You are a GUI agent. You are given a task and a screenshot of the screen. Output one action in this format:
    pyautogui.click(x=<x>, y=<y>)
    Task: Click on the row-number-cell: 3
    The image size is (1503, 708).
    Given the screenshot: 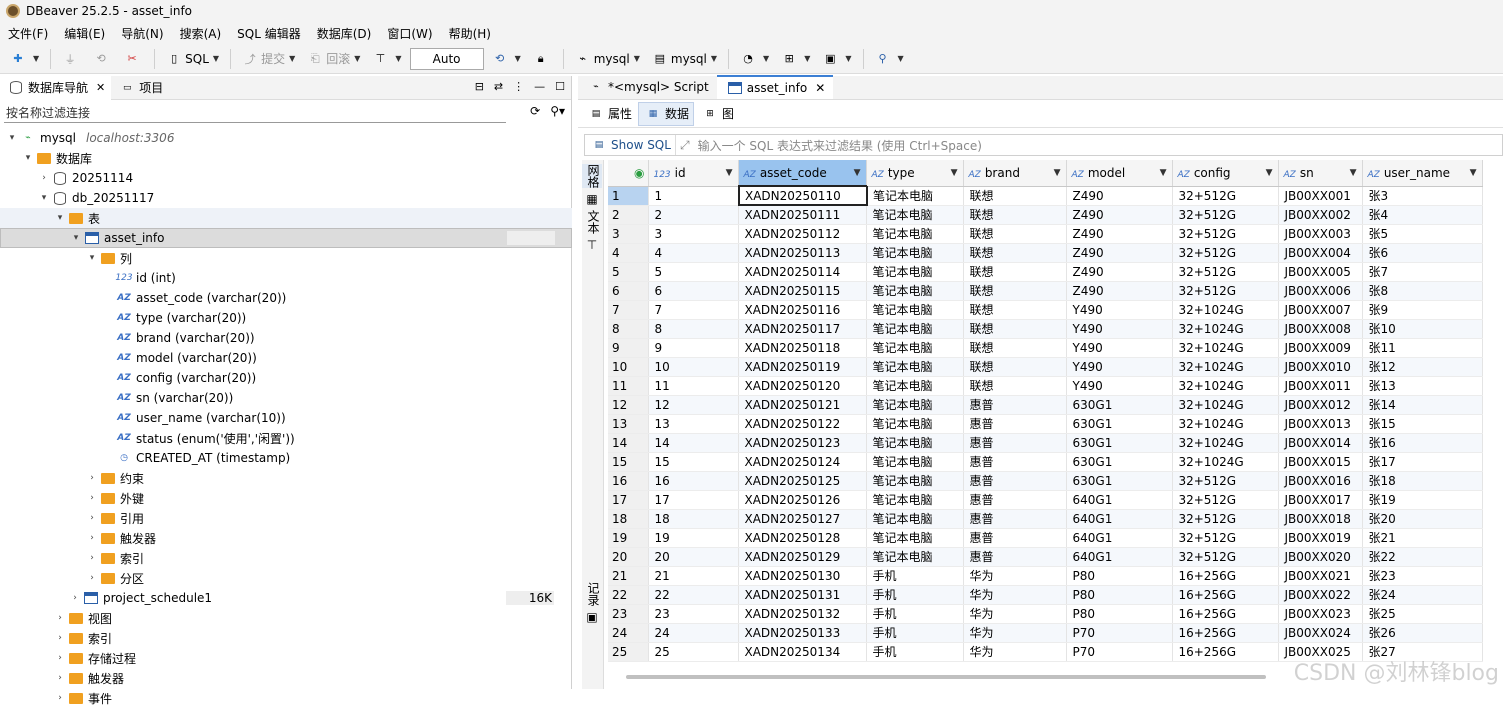 What is the action you would take?
    pyautogui.click(x=629, y=234)
    